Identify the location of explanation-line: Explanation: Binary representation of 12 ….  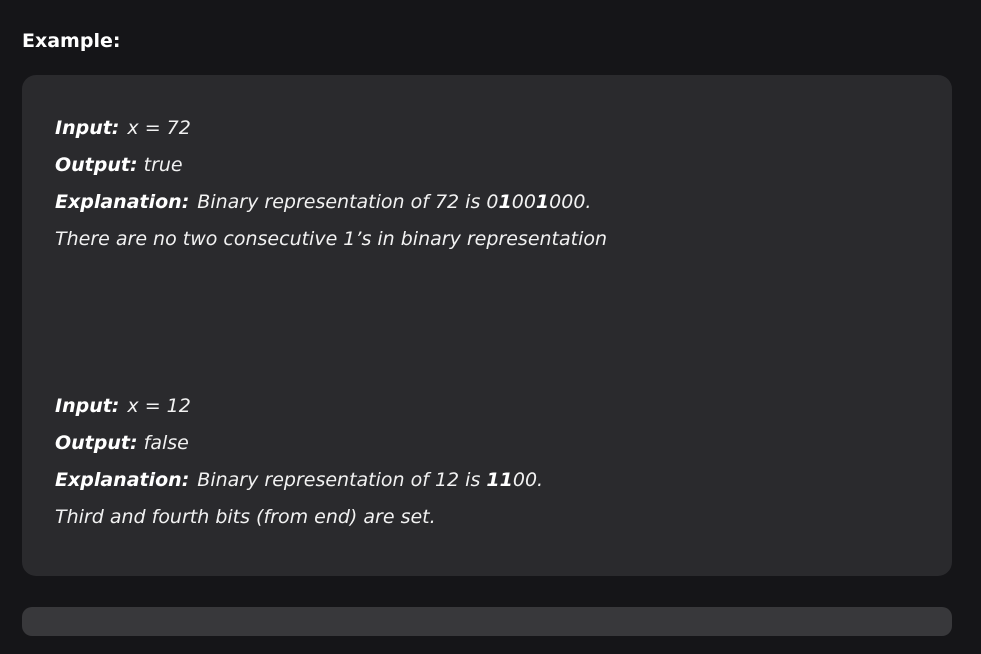
(495, 480).